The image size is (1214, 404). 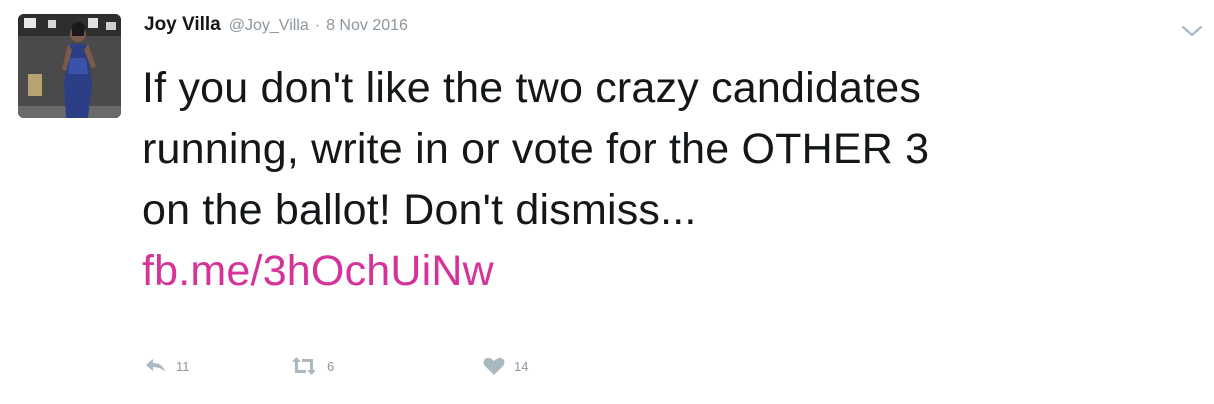 What do you see at coordinates (304, 366) in the screenshot?
I see `retweet-icon` at bounding box center [304, 366].